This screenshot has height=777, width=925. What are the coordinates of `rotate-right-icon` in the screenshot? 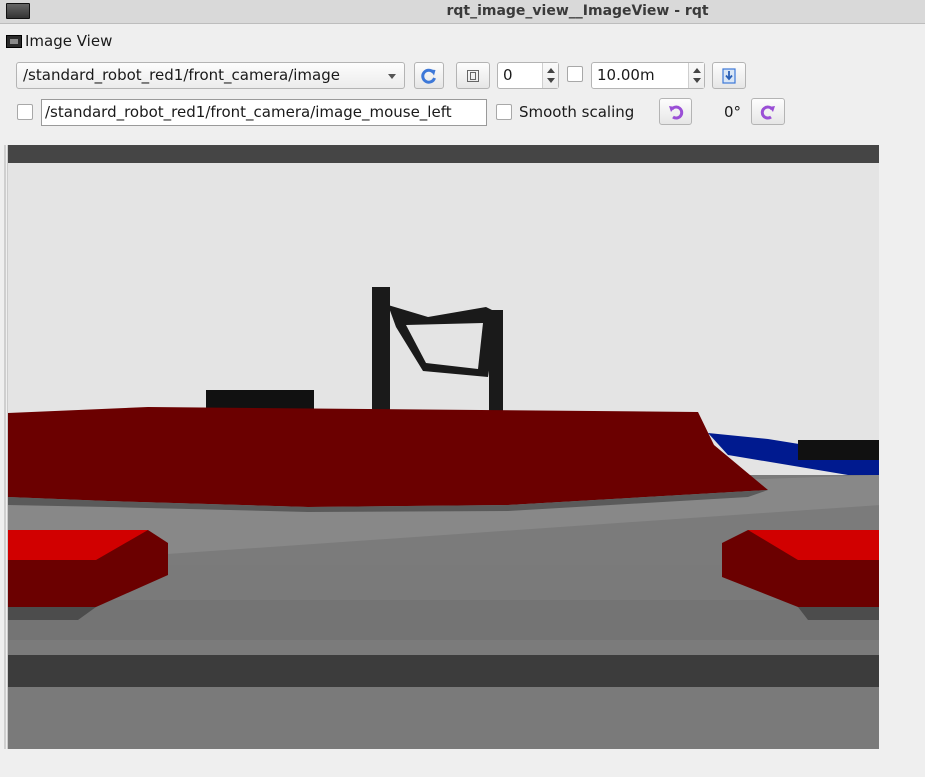 It's located at (767, 112).